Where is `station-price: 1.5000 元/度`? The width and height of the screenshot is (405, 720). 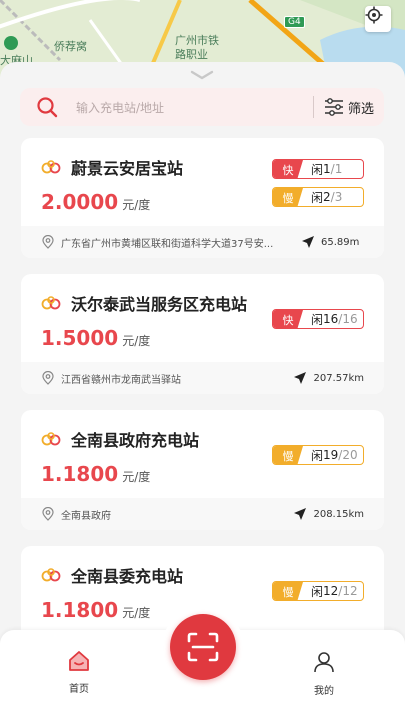 station-price: 1.5000 元/度 is located at coordinates (95, 338).